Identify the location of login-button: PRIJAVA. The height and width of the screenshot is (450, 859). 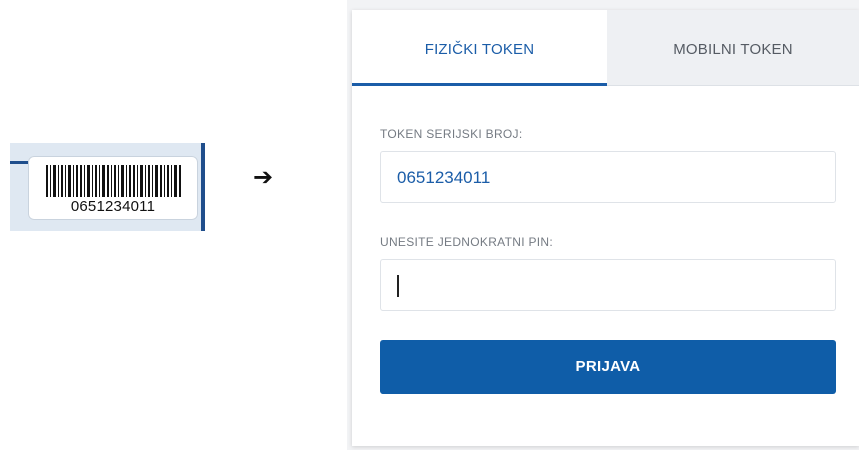
(608, 367).